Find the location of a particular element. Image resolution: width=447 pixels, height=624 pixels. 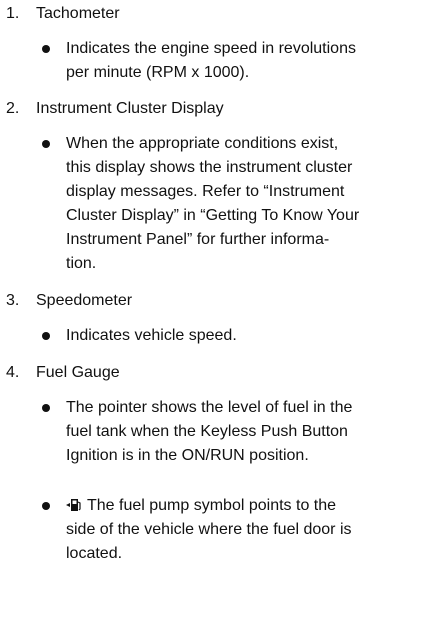

section-title: Tachometer is located at coordinates (78, 13).